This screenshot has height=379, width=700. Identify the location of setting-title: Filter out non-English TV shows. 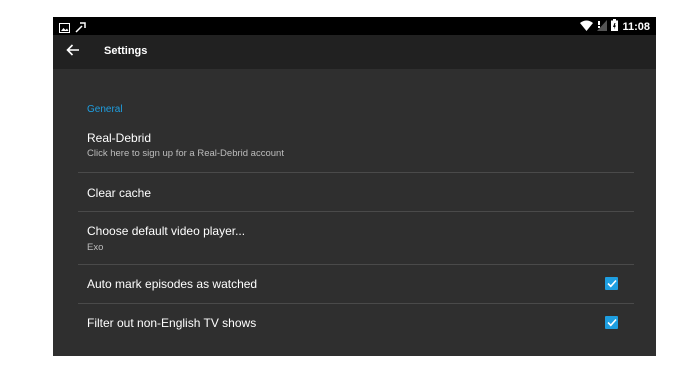
(172, 323).